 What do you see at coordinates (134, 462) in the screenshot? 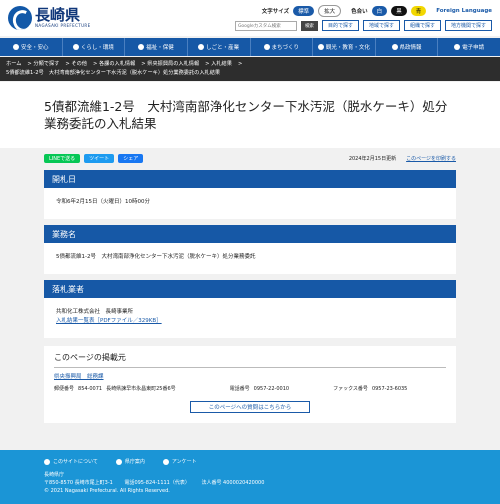
I see `footer-link-label: 県庁案内` at bounding box center [134, 462].